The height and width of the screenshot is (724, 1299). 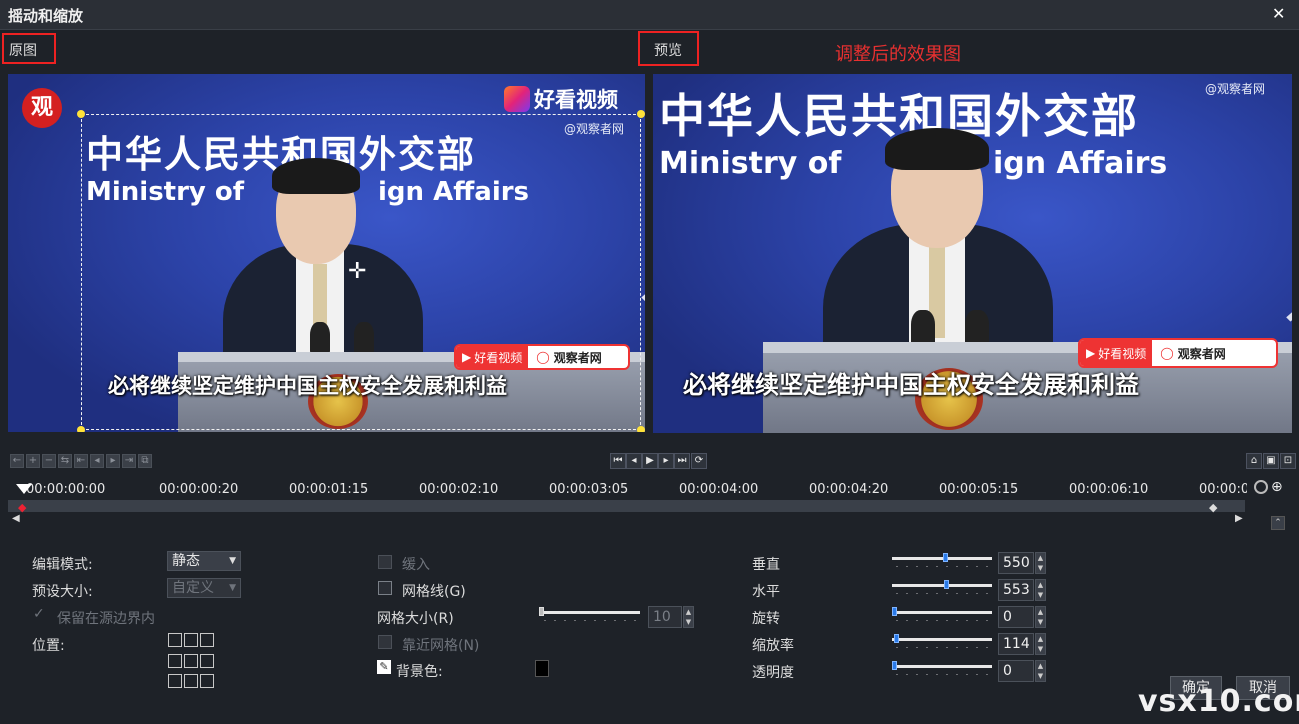 What do you see at coordinates (649, 15) in the screenshot?
I see `title-bar` at bounding box center [649, 15].